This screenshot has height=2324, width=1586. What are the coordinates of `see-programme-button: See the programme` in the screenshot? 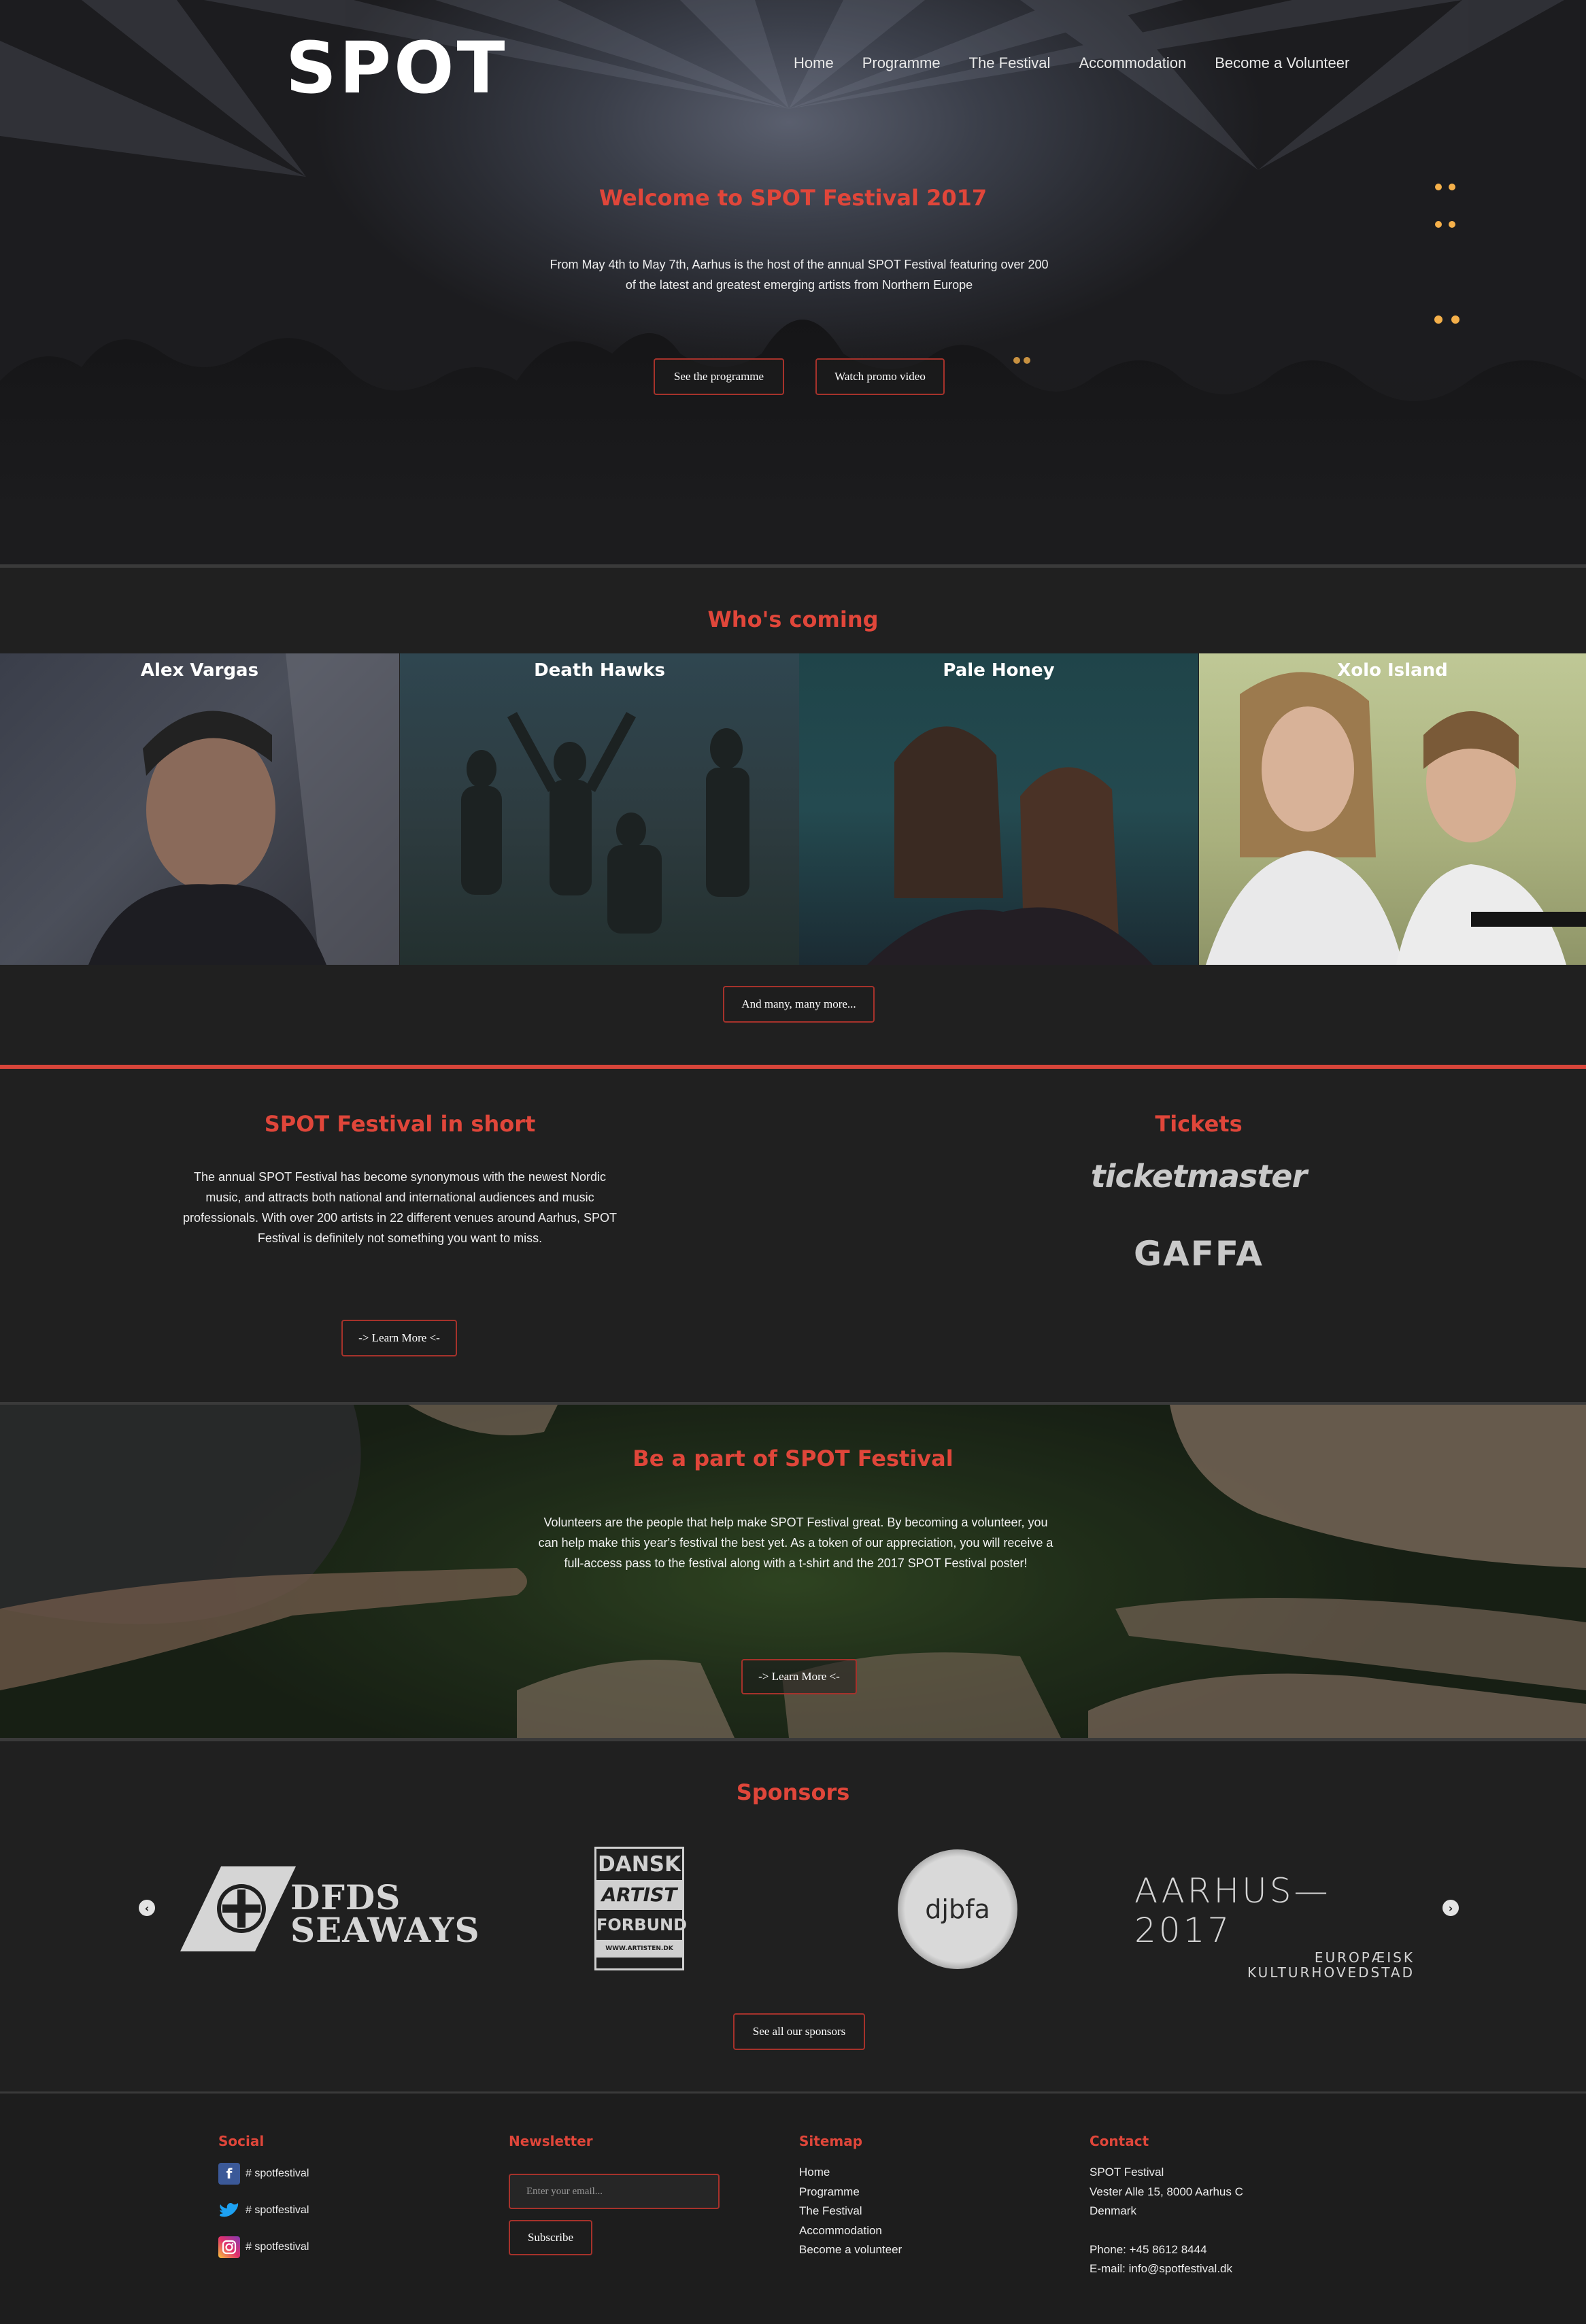 It's located at (719, 376).